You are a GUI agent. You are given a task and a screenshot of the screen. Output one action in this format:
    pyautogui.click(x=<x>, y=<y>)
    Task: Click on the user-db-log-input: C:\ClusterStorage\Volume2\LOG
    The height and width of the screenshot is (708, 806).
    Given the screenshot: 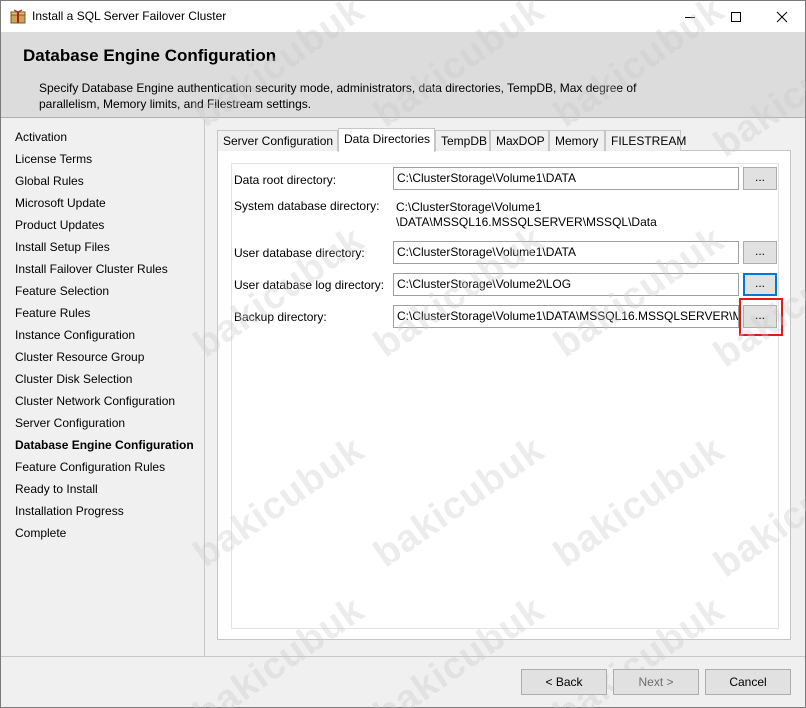 What is the action you would take?
    pyautogui.click(x=566, y=284)
    